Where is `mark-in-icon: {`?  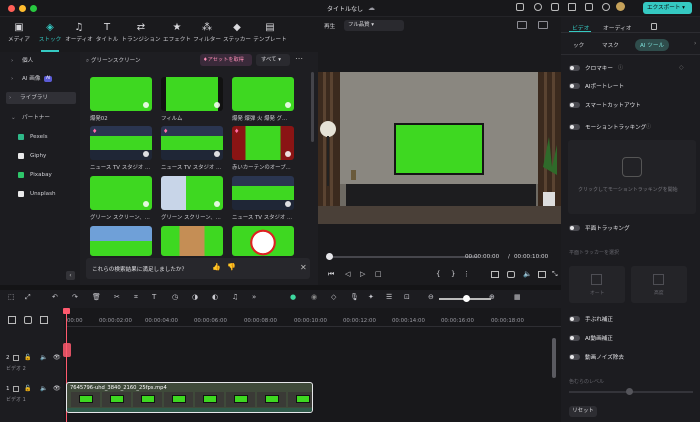 mark-in-icon: { is located at coordinates (438, 274).